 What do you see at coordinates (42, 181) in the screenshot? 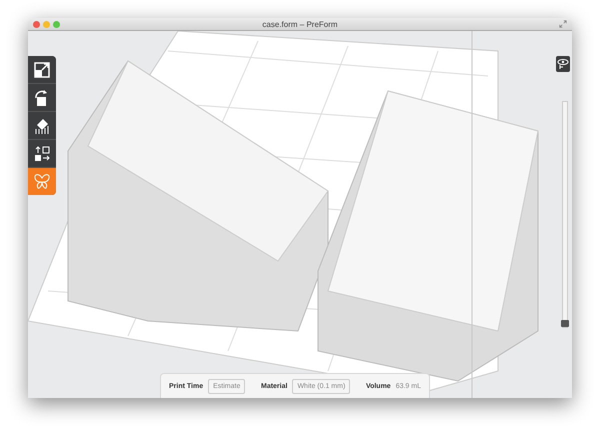
I see `butterfly-icon` at bounding box center [42, 181].